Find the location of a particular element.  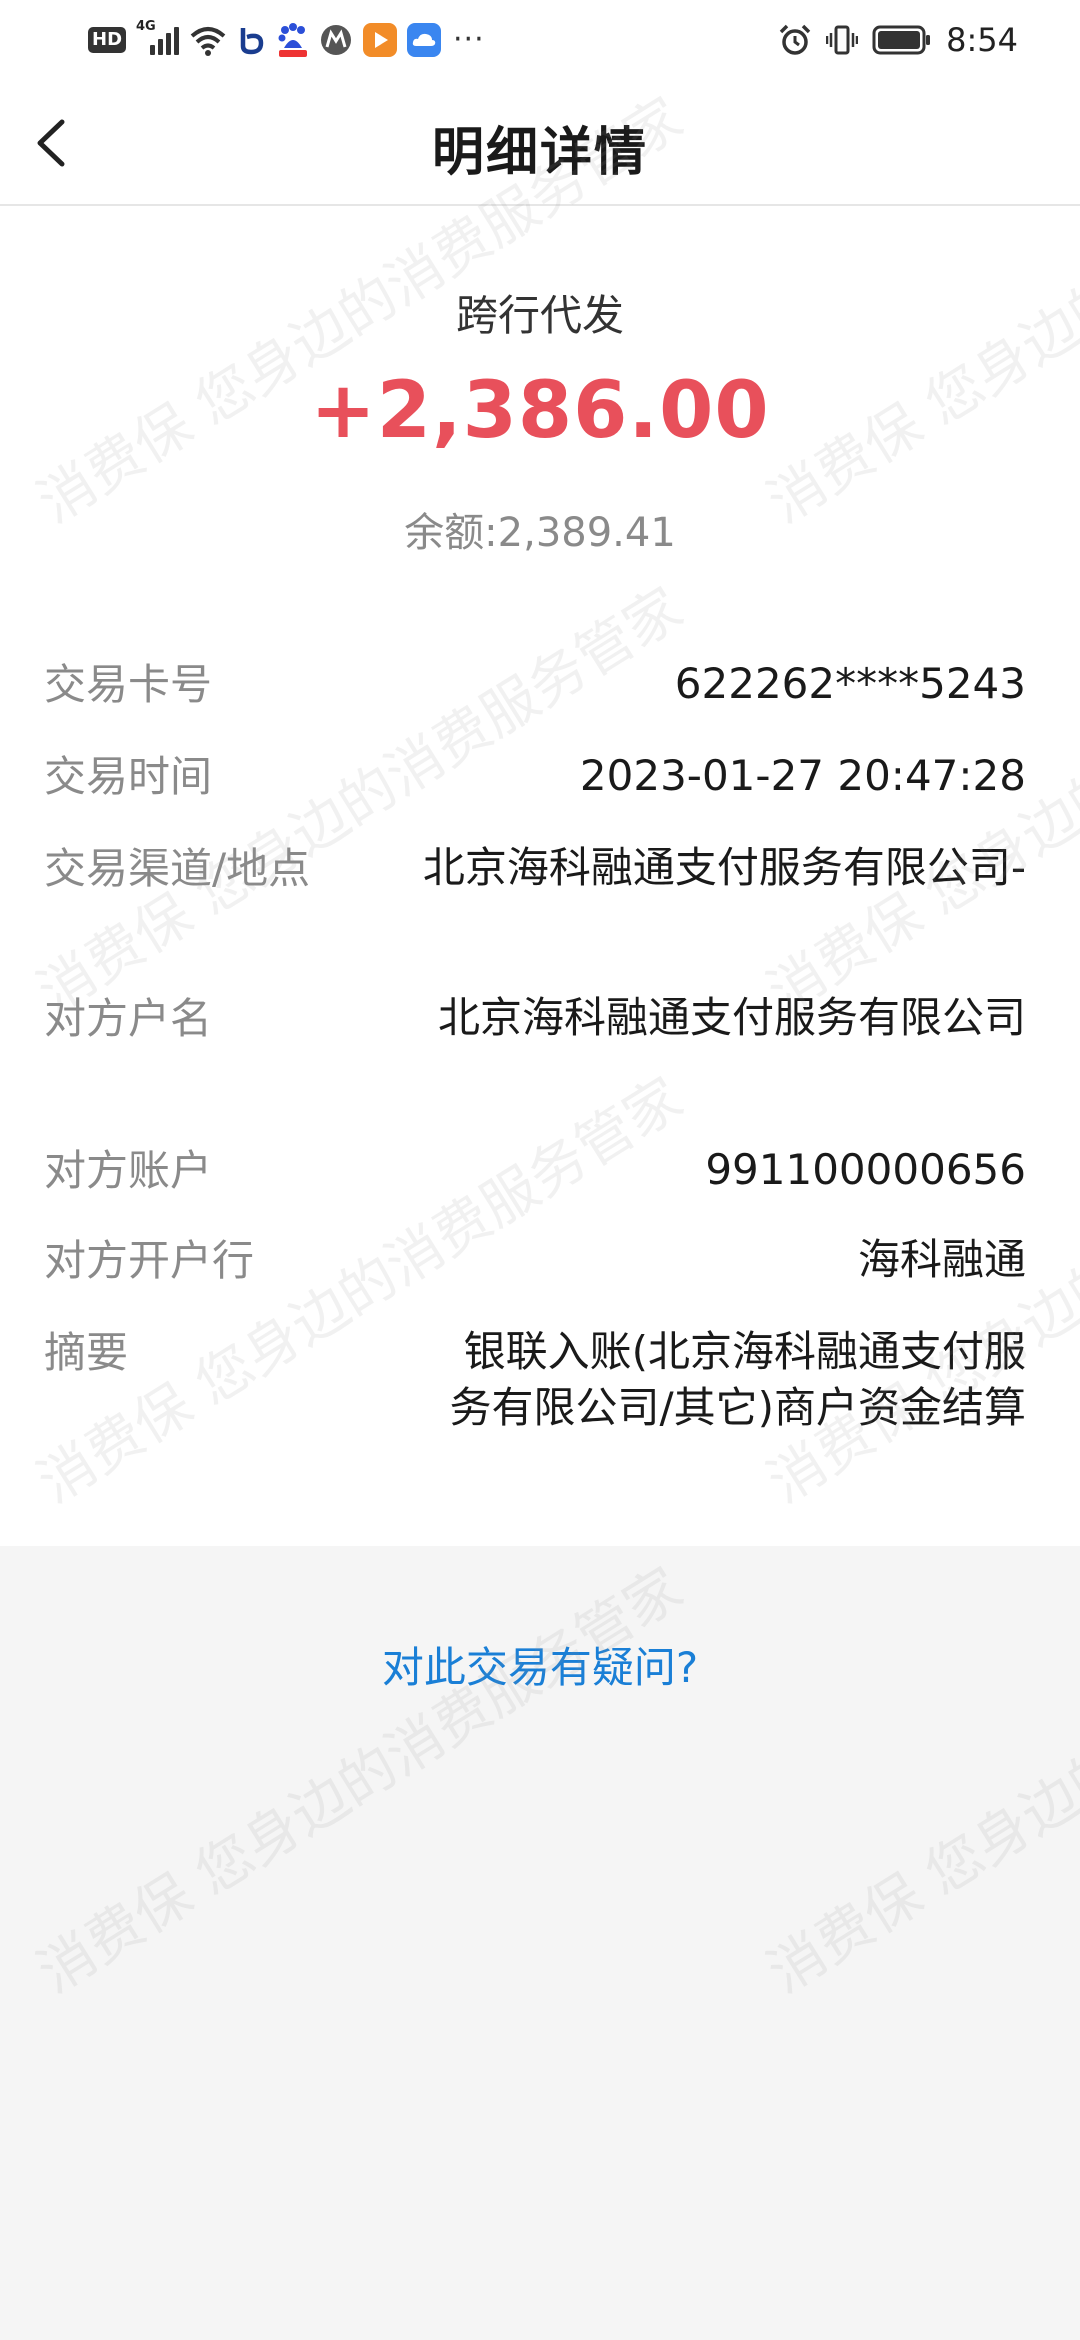

detail-label: 摘要 is located at coordinates (86, 1352).